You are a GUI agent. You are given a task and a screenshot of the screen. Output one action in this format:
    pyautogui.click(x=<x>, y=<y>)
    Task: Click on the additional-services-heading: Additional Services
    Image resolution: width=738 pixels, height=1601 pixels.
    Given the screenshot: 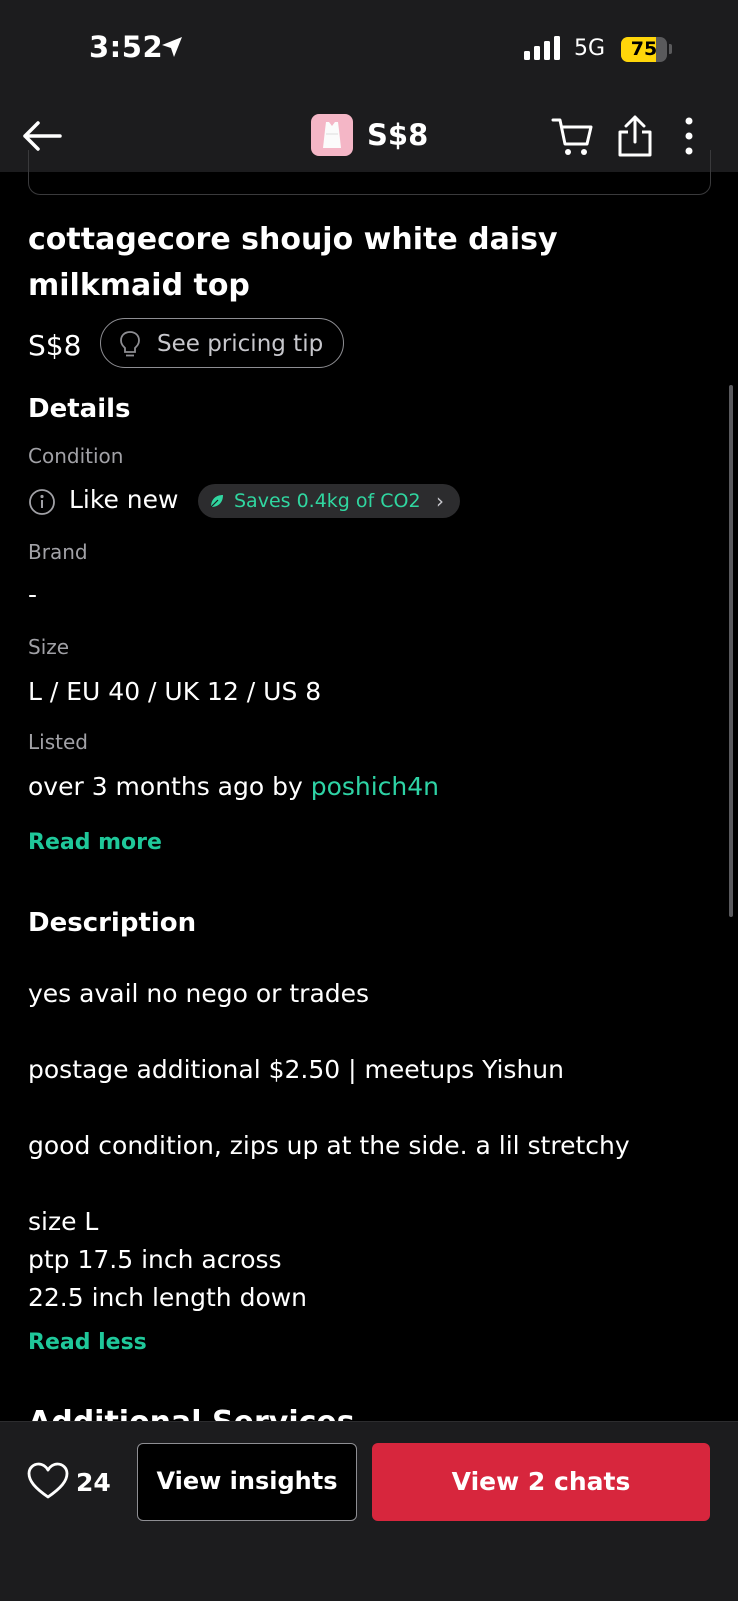 What is the action you would take?
    pyautogui.click(x=191, y=1412)
    